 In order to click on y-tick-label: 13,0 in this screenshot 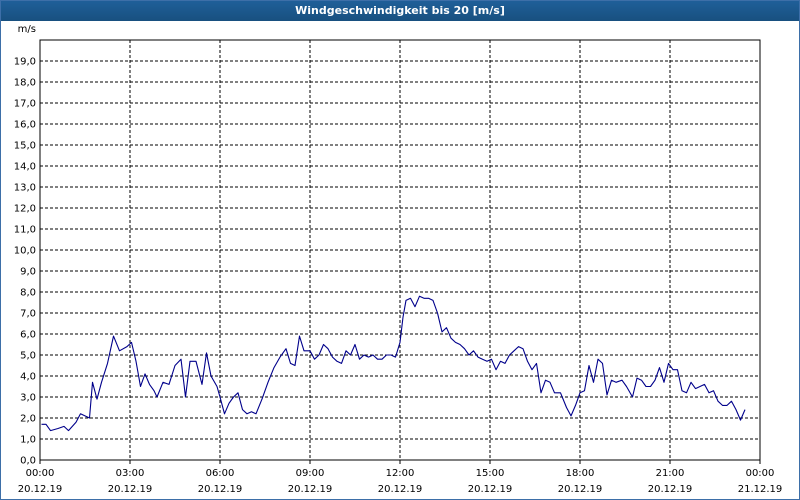, I will do `click(25, 188)`.